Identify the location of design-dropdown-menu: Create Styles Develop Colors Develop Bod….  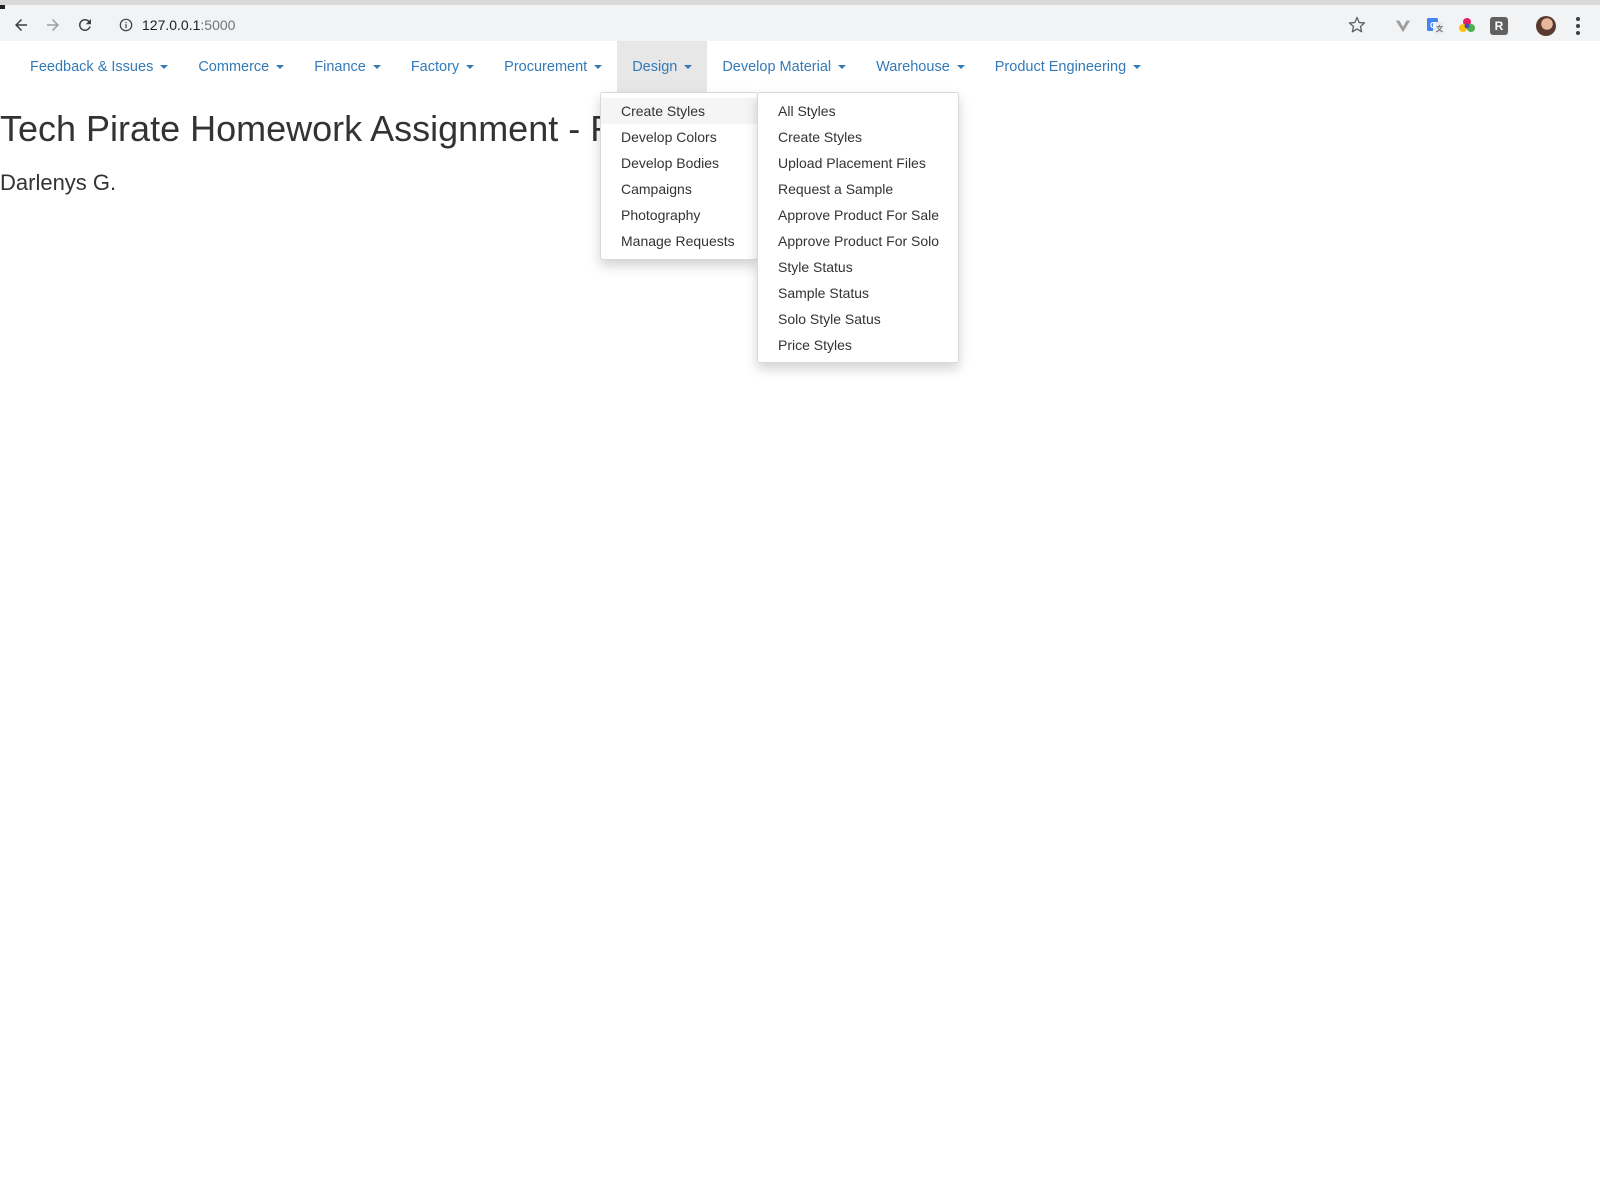
(679, 176).